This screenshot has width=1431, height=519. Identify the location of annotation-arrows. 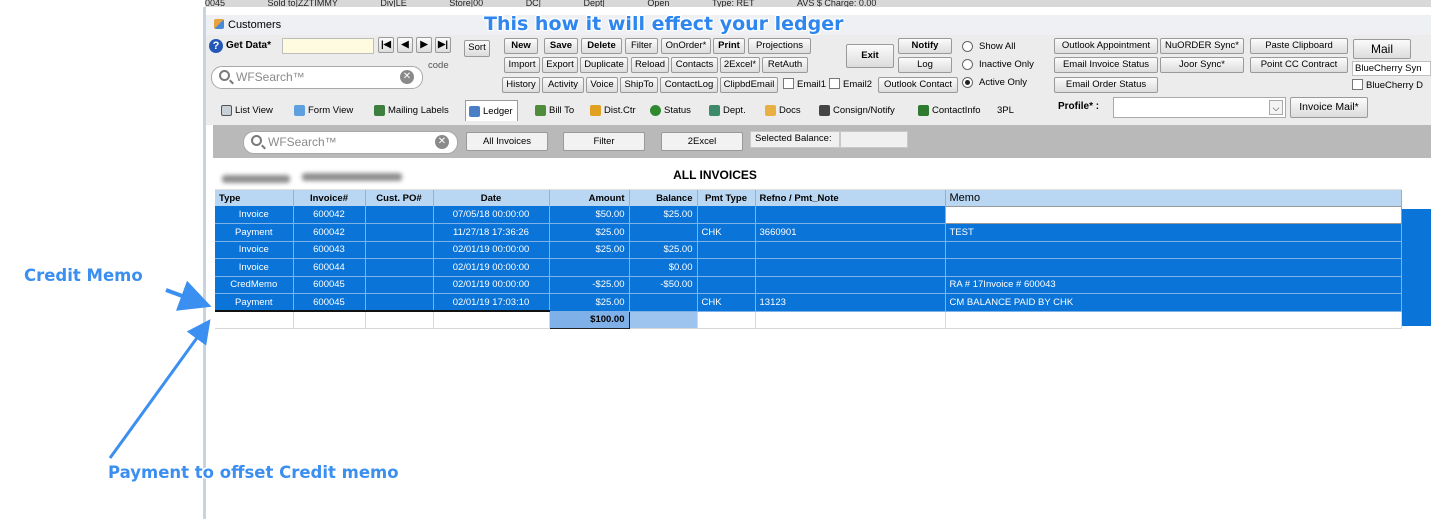
(160, 369).